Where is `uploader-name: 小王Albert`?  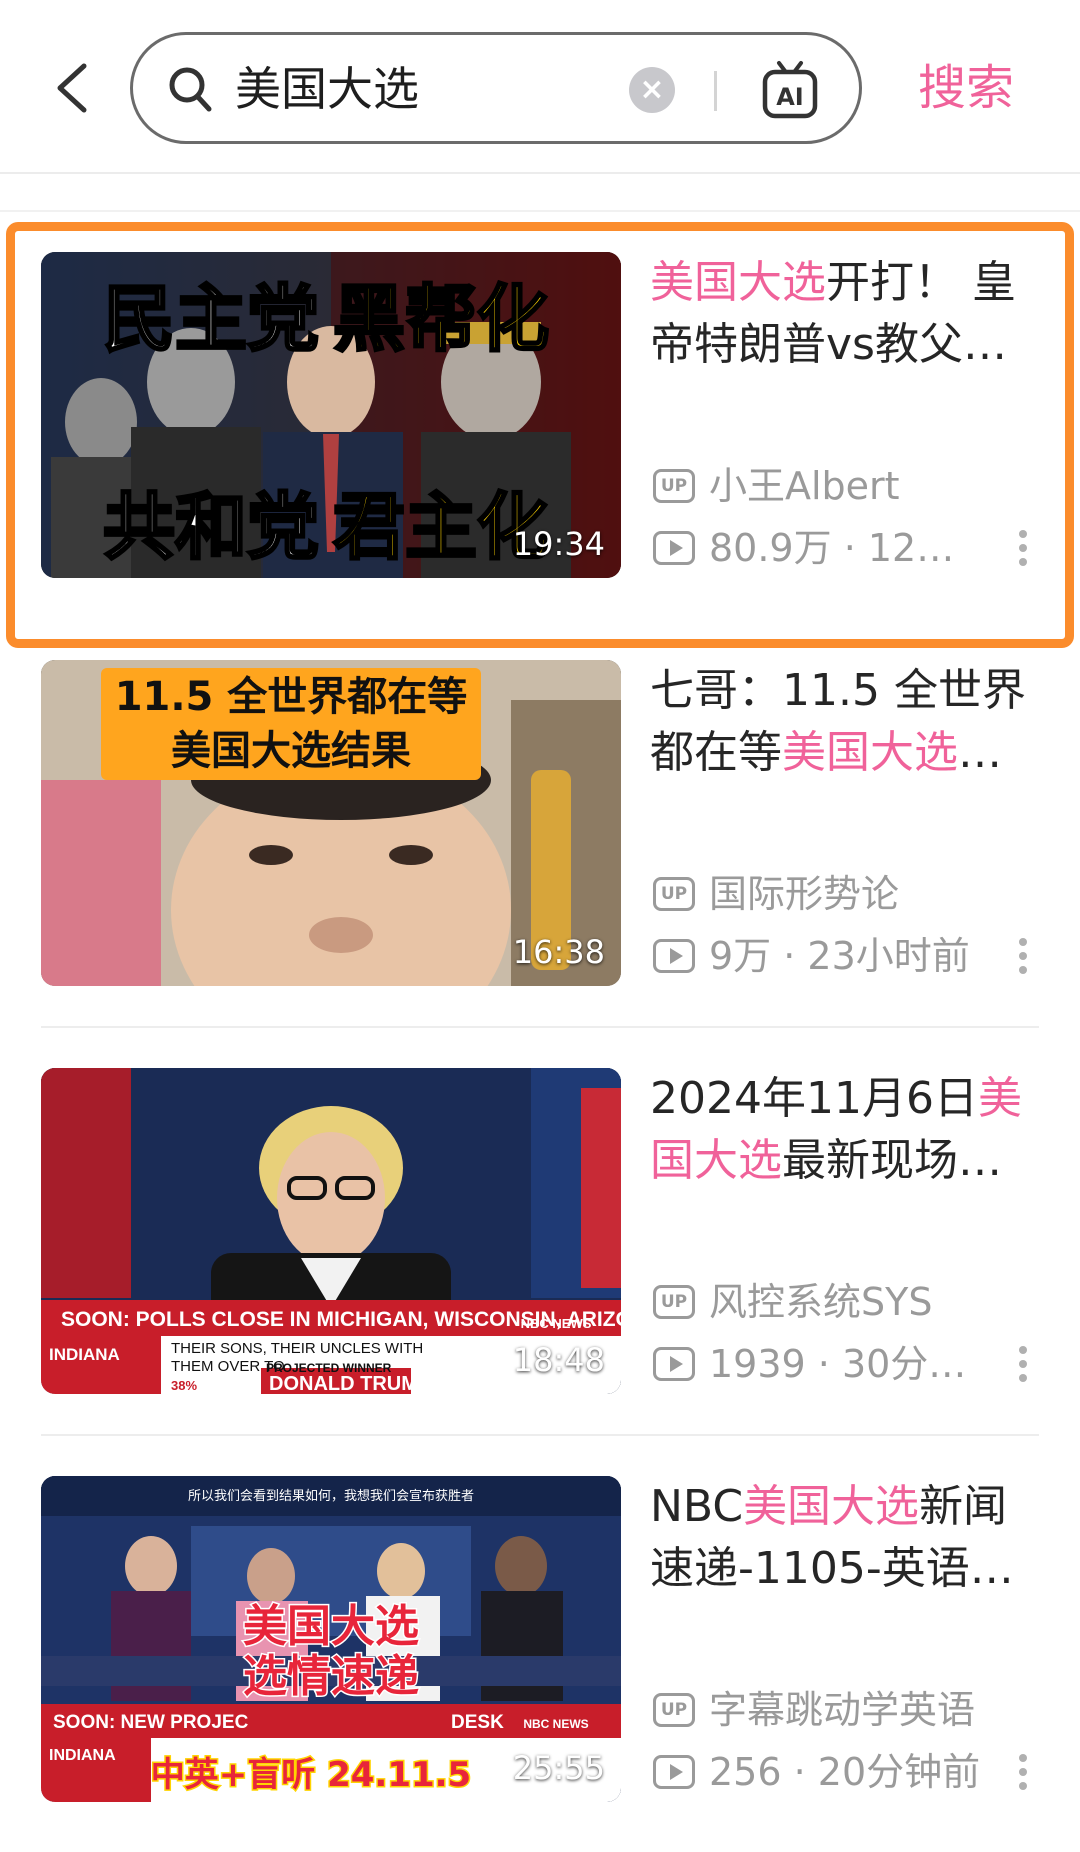 uploader-name: 小王Albert is located at coordinates (804, 486).